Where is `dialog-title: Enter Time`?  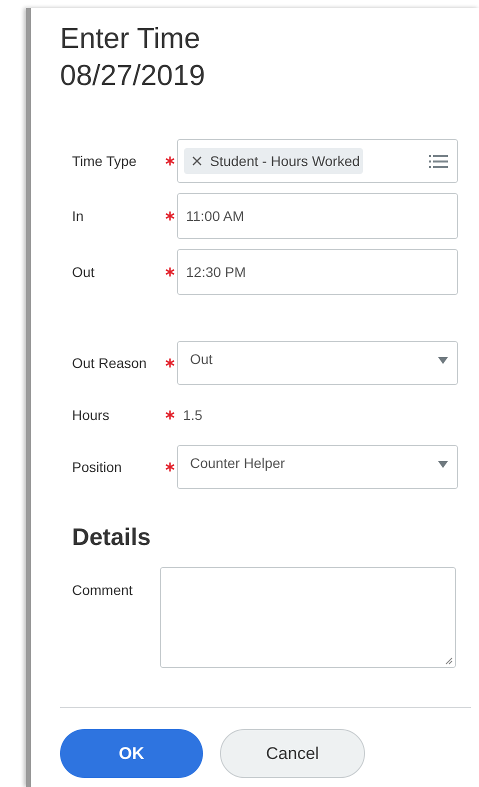
dialog-title: Enter Time is located at coordinates (131, 39).